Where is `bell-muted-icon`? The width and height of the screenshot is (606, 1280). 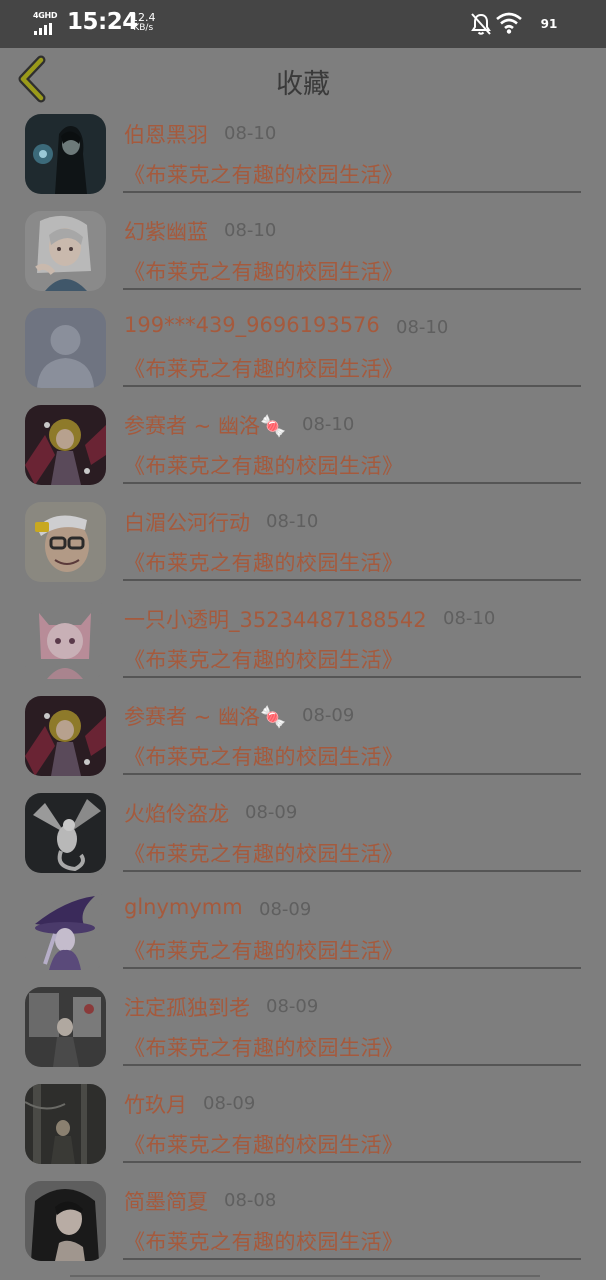
bell-muted-icon is located at coordinates (481, 24).